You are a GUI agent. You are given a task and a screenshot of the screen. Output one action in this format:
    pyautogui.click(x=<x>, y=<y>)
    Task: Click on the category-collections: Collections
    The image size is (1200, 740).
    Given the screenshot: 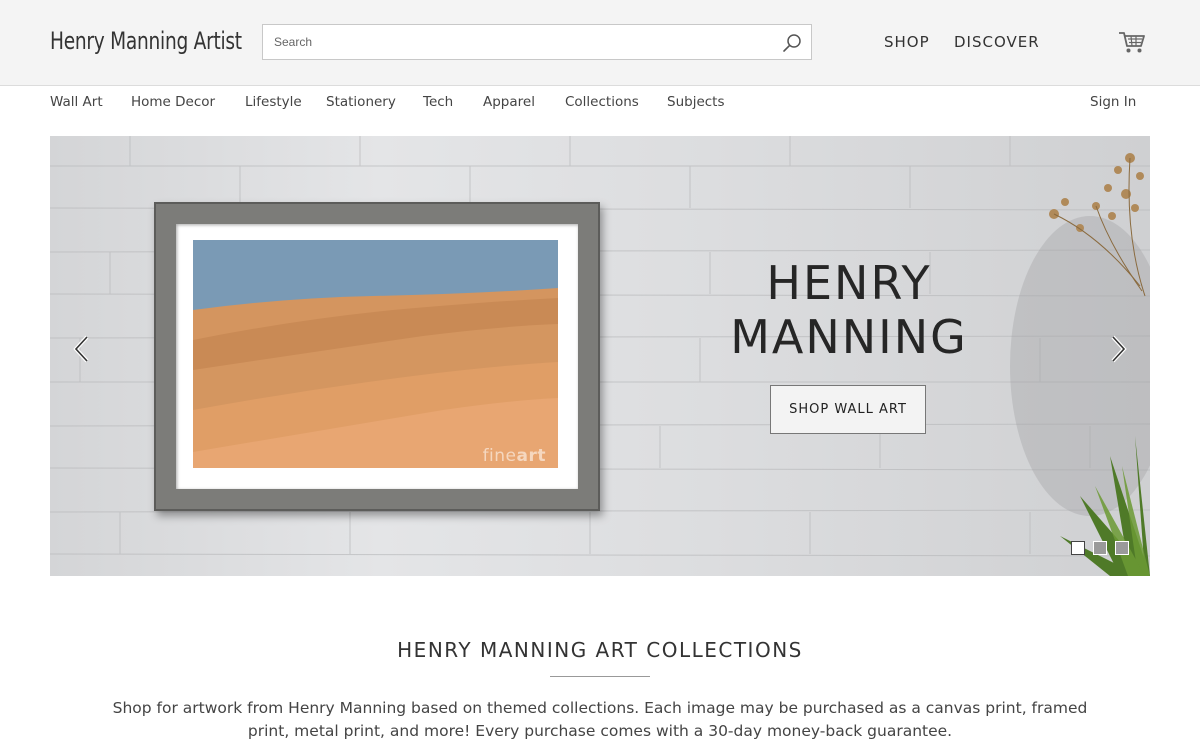 What is the action you would take?
    pyautogui.click(x=602, y=102)
    